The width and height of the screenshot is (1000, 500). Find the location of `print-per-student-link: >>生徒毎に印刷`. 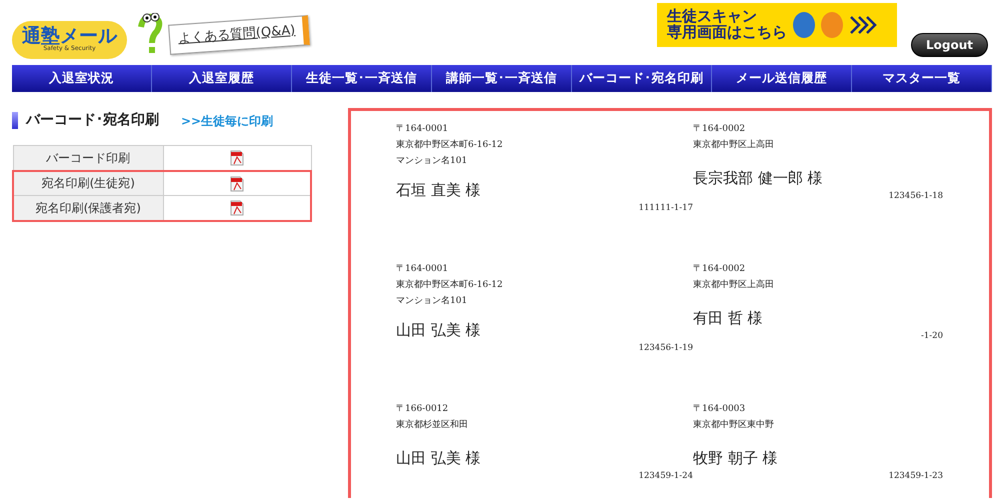

print-per-student-link: >>生徒毎に印刷 is located at coordinates (227, 121).